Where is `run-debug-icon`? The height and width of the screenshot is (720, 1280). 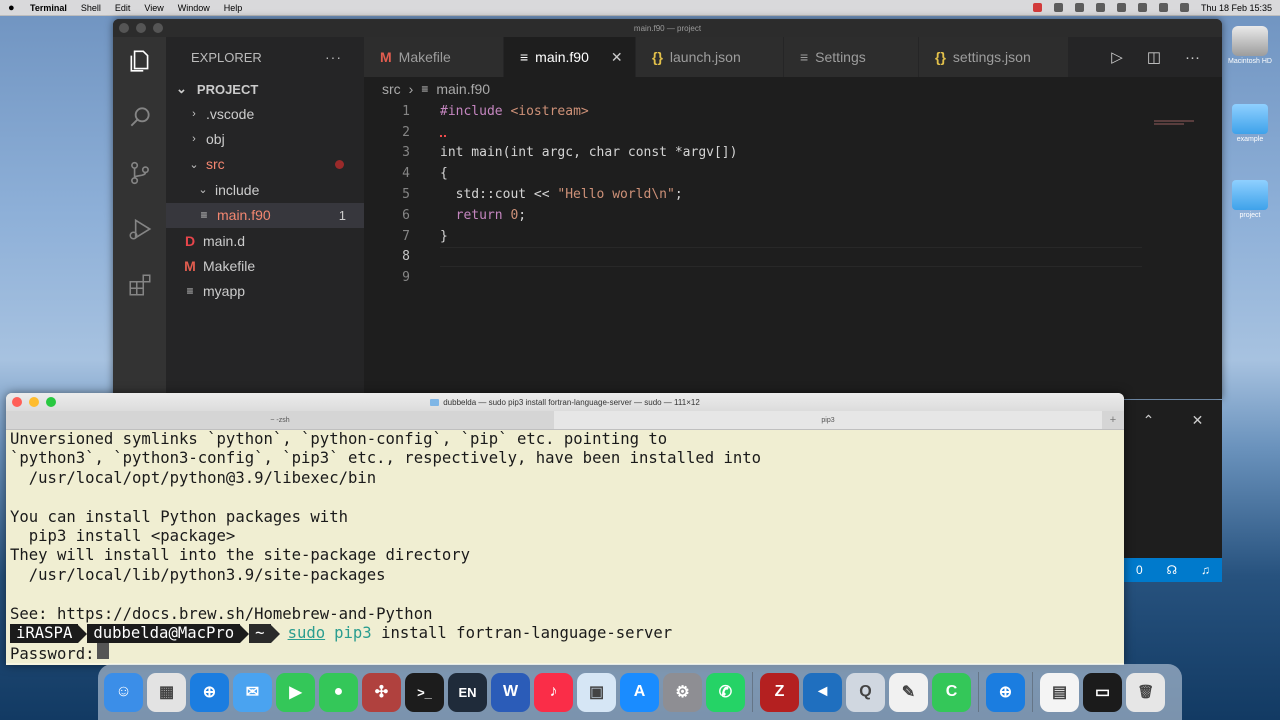
run-debug-icon is located at coordinates (139, 229).